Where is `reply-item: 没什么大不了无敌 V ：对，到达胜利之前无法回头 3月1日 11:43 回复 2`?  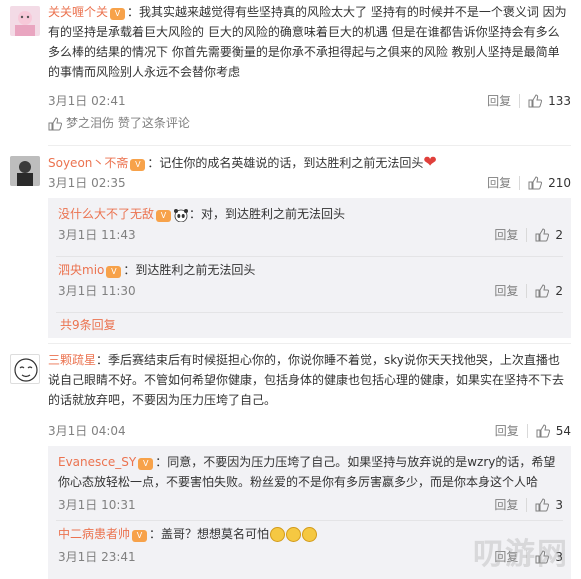
reply-item: 没什么大不了无敌 V ：对，到达胜利之前无法回头 3月1日 11:43 回复 2 is located at coordinates (310, 230).